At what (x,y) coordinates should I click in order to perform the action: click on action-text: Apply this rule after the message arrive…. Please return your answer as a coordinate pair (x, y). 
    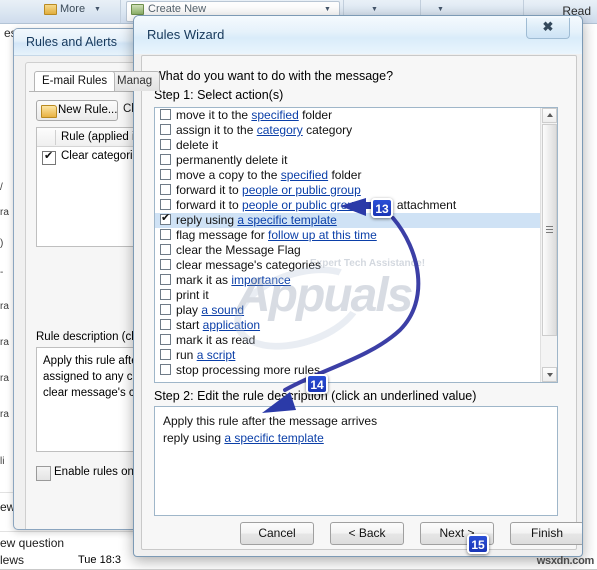
    Looking at the image, I should click on (270, 421).